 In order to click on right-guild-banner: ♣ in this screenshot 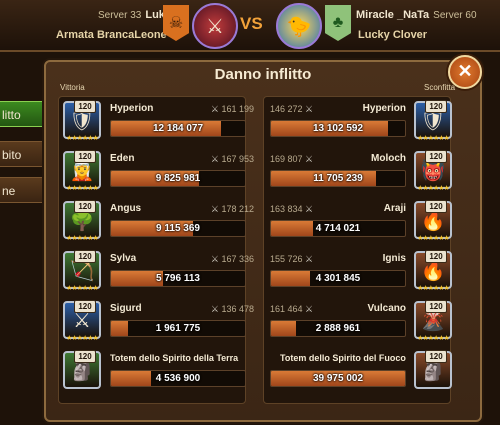, I will do `click(338, 23)`.